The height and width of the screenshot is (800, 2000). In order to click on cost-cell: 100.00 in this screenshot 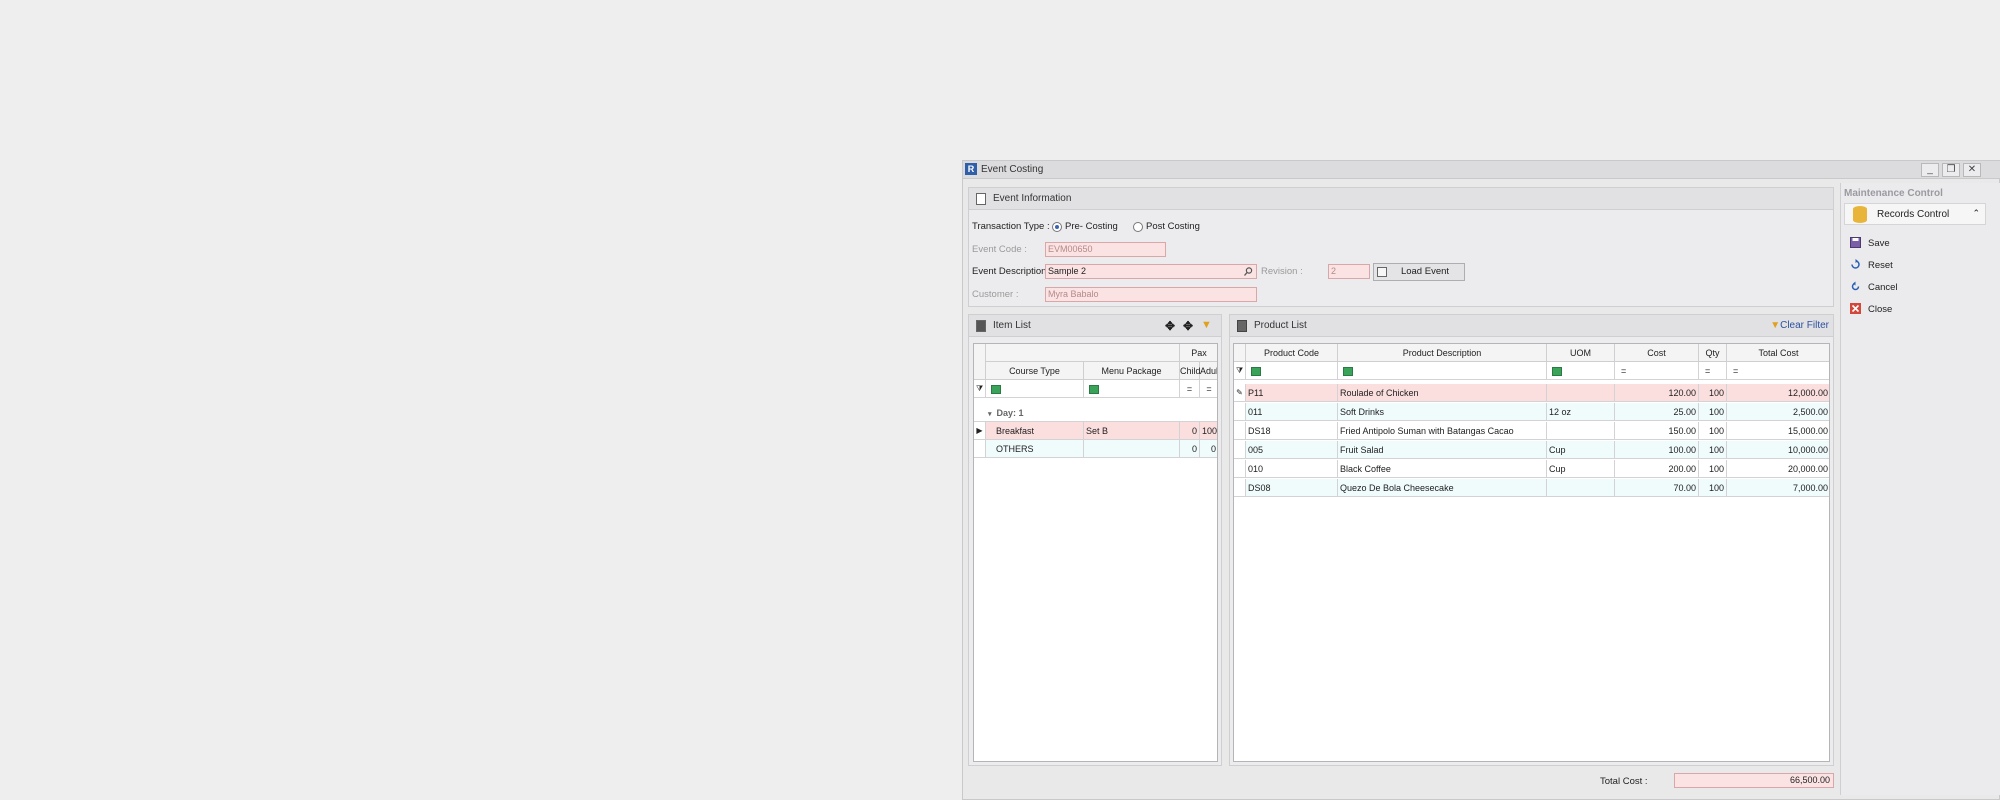, I will do `click(1657, 450)`.